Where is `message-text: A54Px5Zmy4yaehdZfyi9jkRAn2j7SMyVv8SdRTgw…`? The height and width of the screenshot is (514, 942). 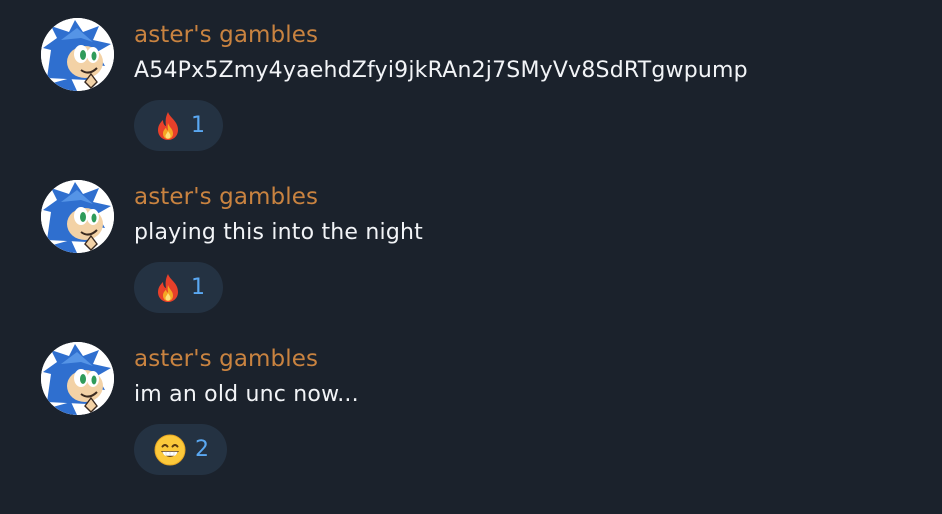
message-text: A54Px5Zmy4yaehdZfyi9jkRAn2j7SMyVv8SdRTgw… is located at coordinates (441, 70).